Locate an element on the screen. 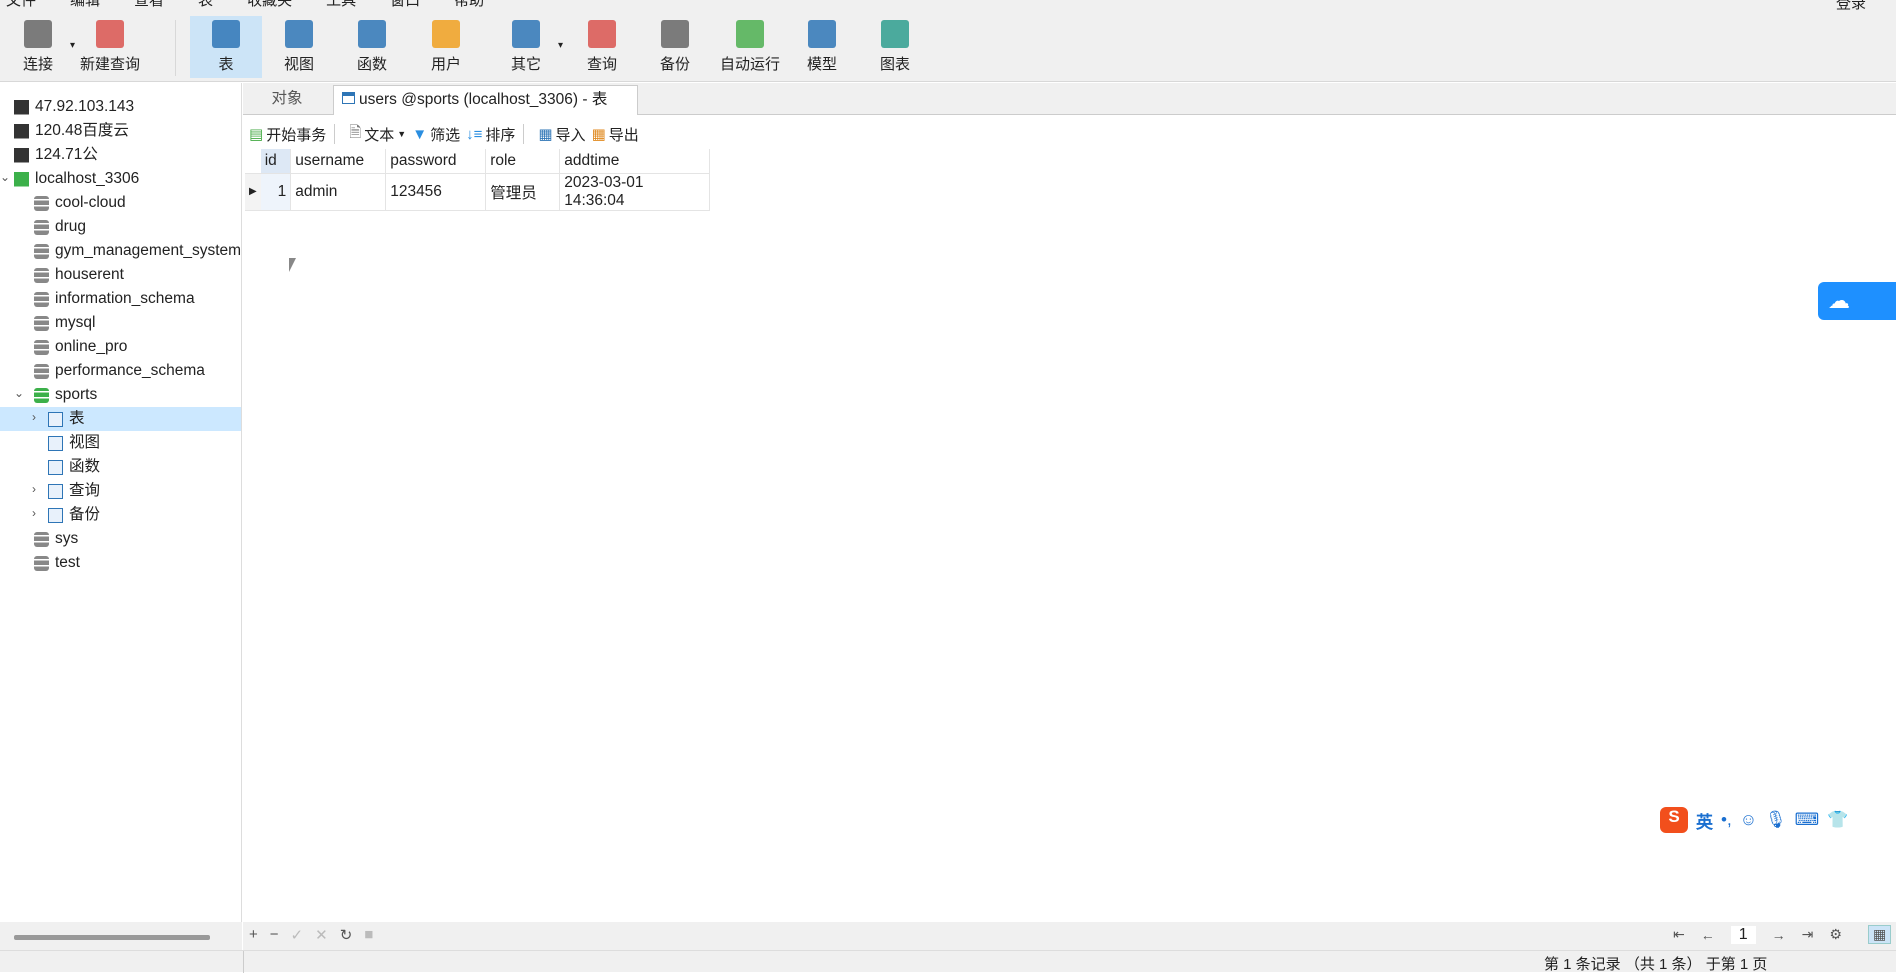  toolbar-button-tools: 其它 is located at coordinates (526, 47).